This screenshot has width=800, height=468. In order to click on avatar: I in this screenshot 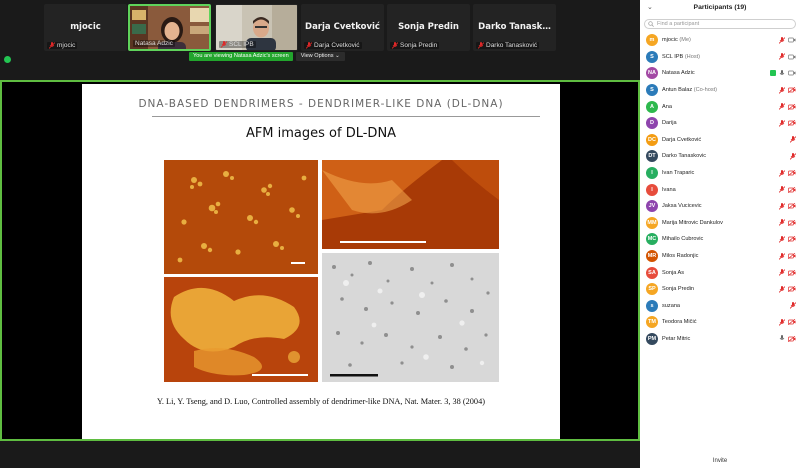, I will do `click(652, 189)`.